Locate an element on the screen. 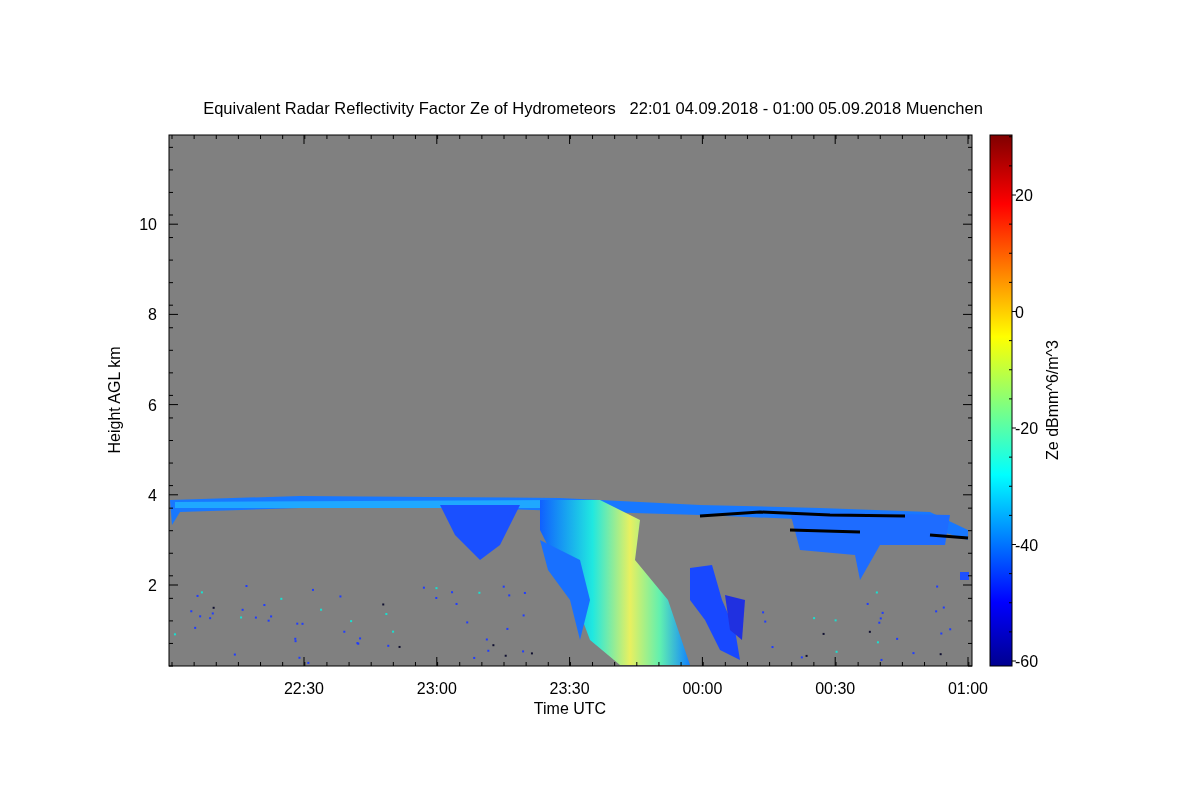 The width and height of the screenshot is (1200, 800). y-tick-label: 8 is located at coordinates (152, 315).